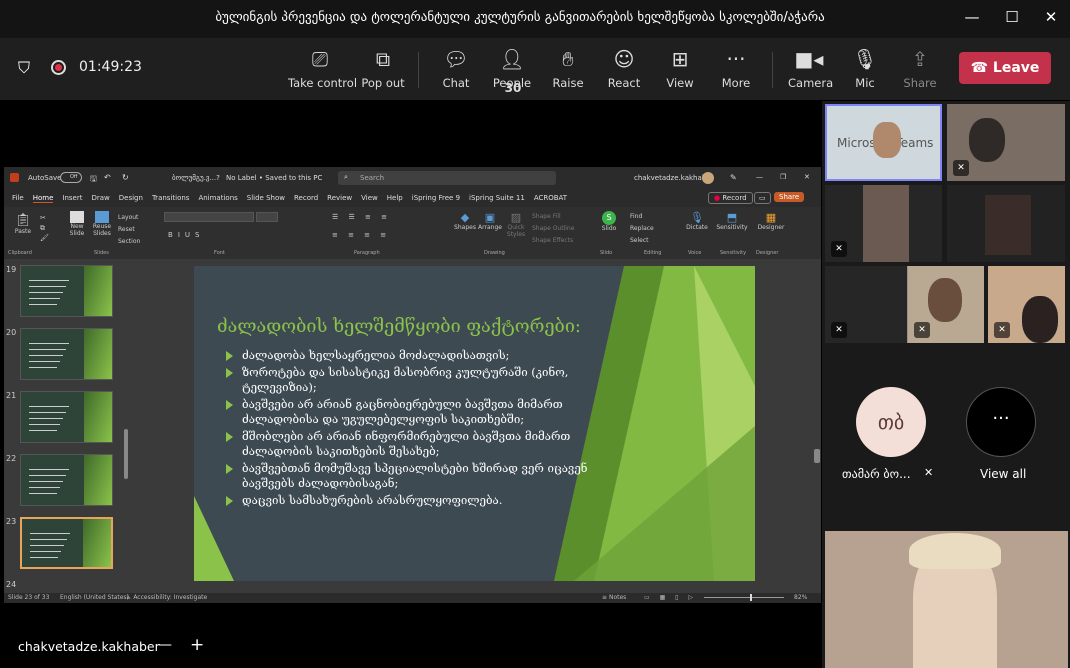  Describe the element at coordinates (946, 599) in the screenshot. I see `participant-tile-self` at that location.